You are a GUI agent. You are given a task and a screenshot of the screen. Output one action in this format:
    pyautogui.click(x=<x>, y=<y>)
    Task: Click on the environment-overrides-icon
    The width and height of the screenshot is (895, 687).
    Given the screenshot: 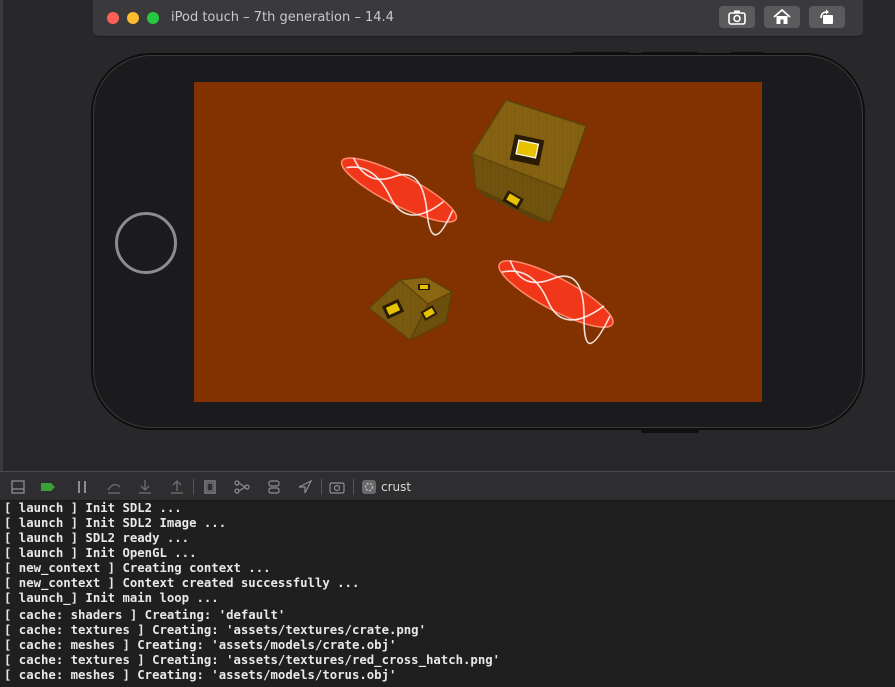 What is the action you would take?
    pyautogui.click(x=274, y=487)
    